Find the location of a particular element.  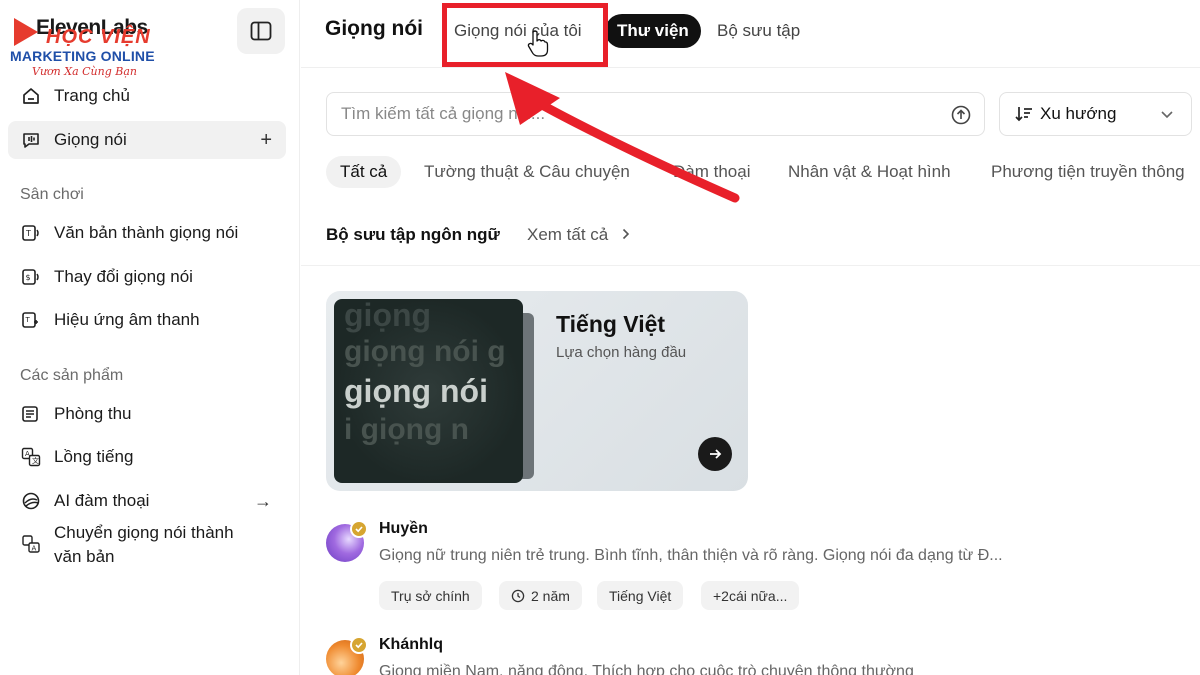

upload-audio-icon is located at coordinates (961, 115).